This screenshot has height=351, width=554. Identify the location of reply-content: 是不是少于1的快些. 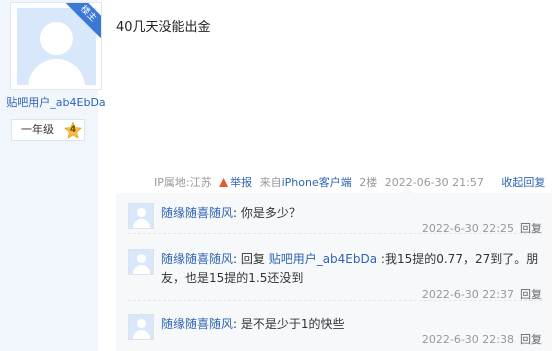
(292, 324).